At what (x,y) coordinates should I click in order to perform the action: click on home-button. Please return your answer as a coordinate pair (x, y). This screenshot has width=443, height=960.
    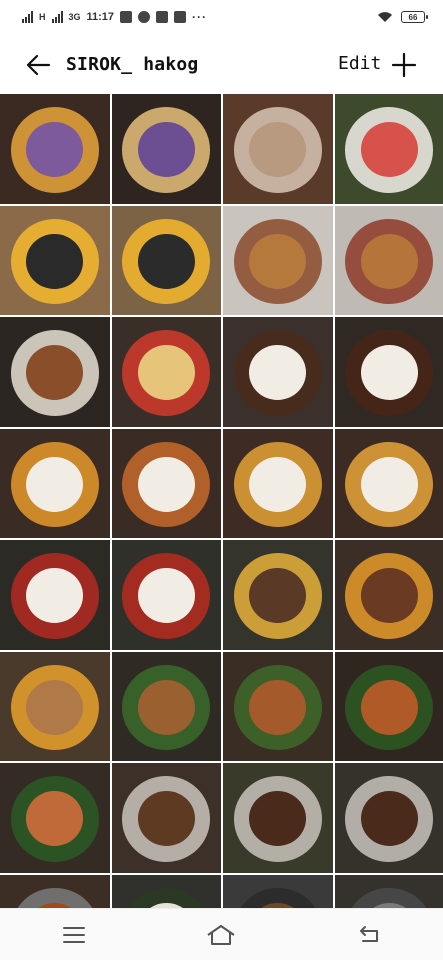
    Looking at the image, I should click on (221, 935).